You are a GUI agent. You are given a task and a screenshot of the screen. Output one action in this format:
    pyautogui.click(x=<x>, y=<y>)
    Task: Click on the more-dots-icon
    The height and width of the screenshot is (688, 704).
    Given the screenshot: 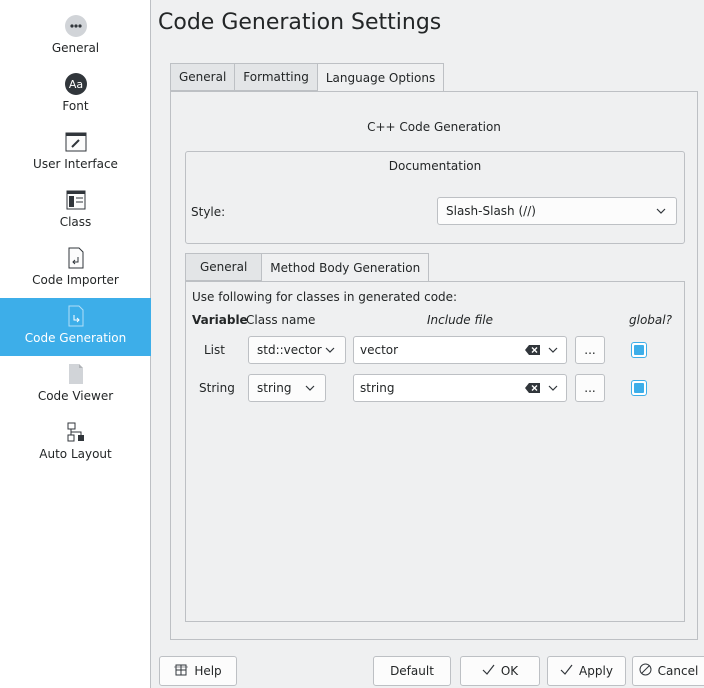 What is the action you would take?
    pyautogui.click(x=76, y=26)
    